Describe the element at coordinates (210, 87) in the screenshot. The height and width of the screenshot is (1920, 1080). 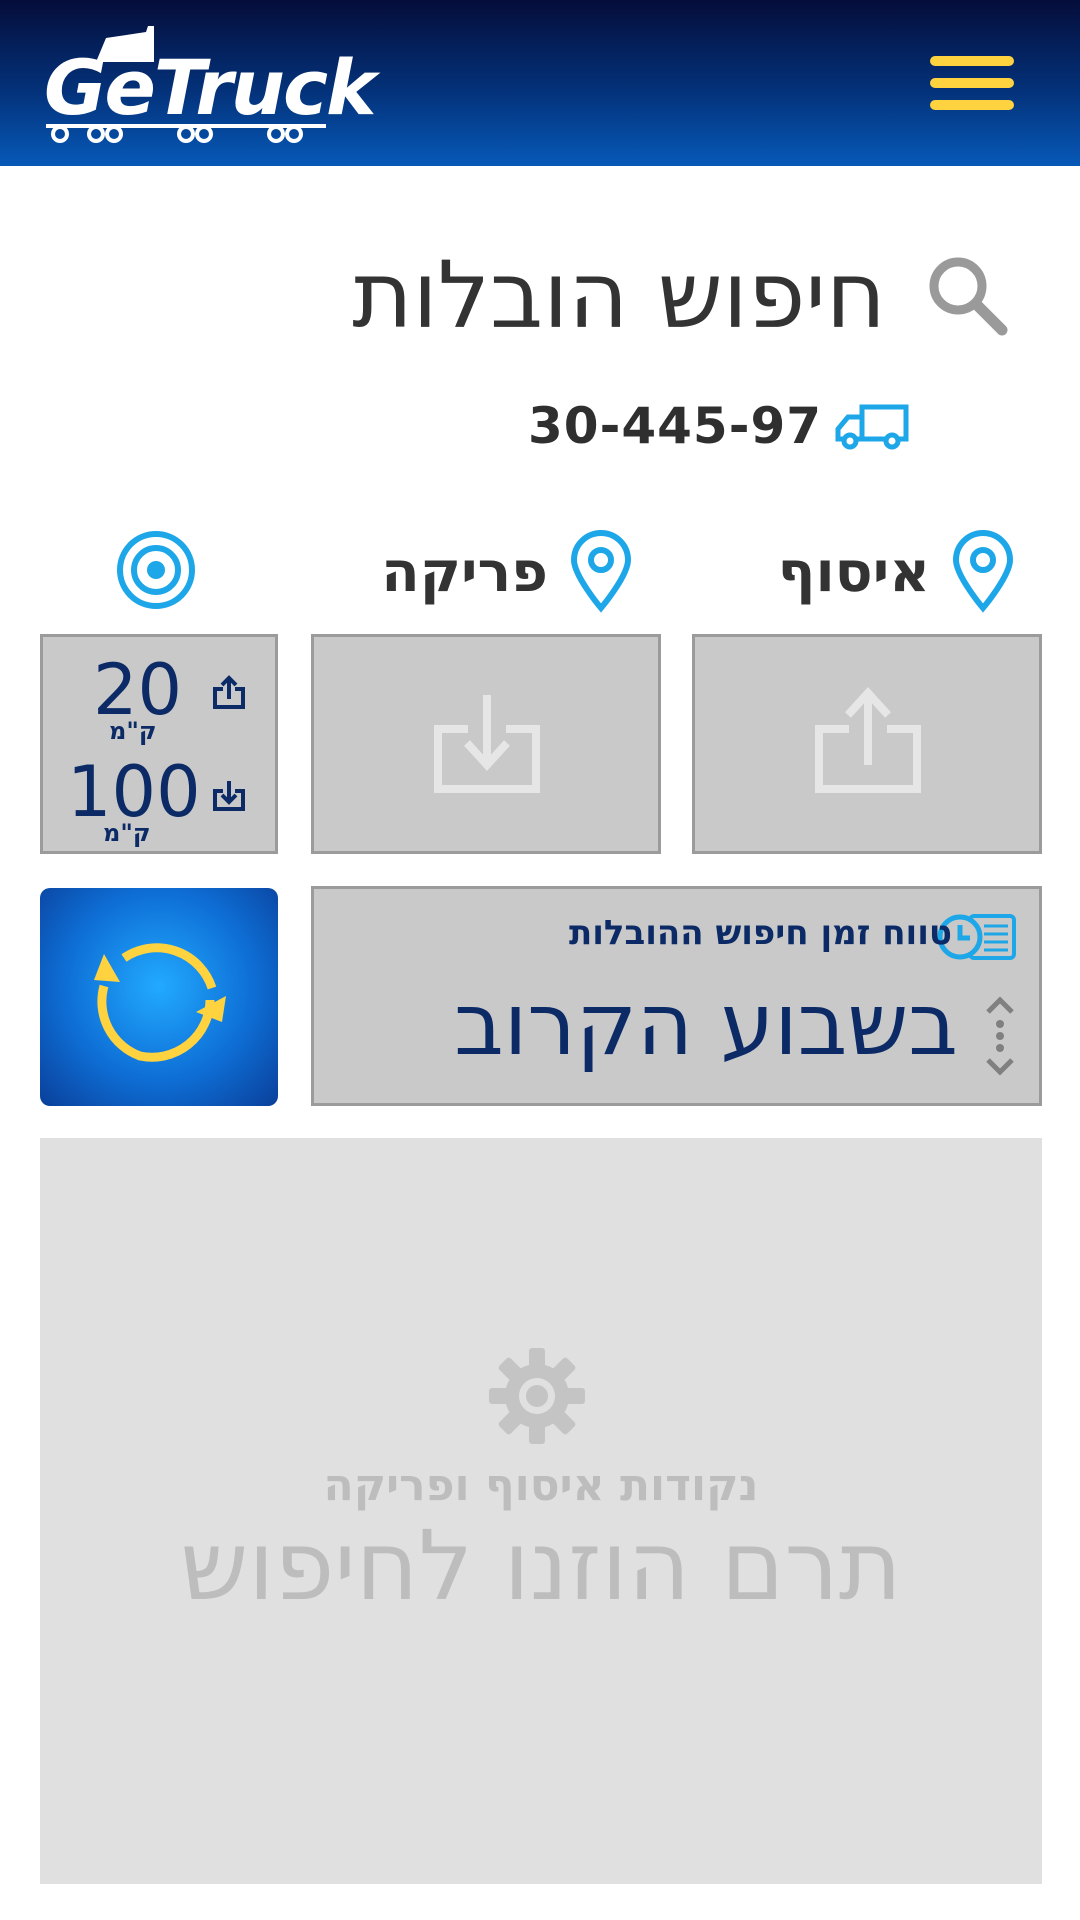
I see `logo-wordmark: GeTruck` at that location.